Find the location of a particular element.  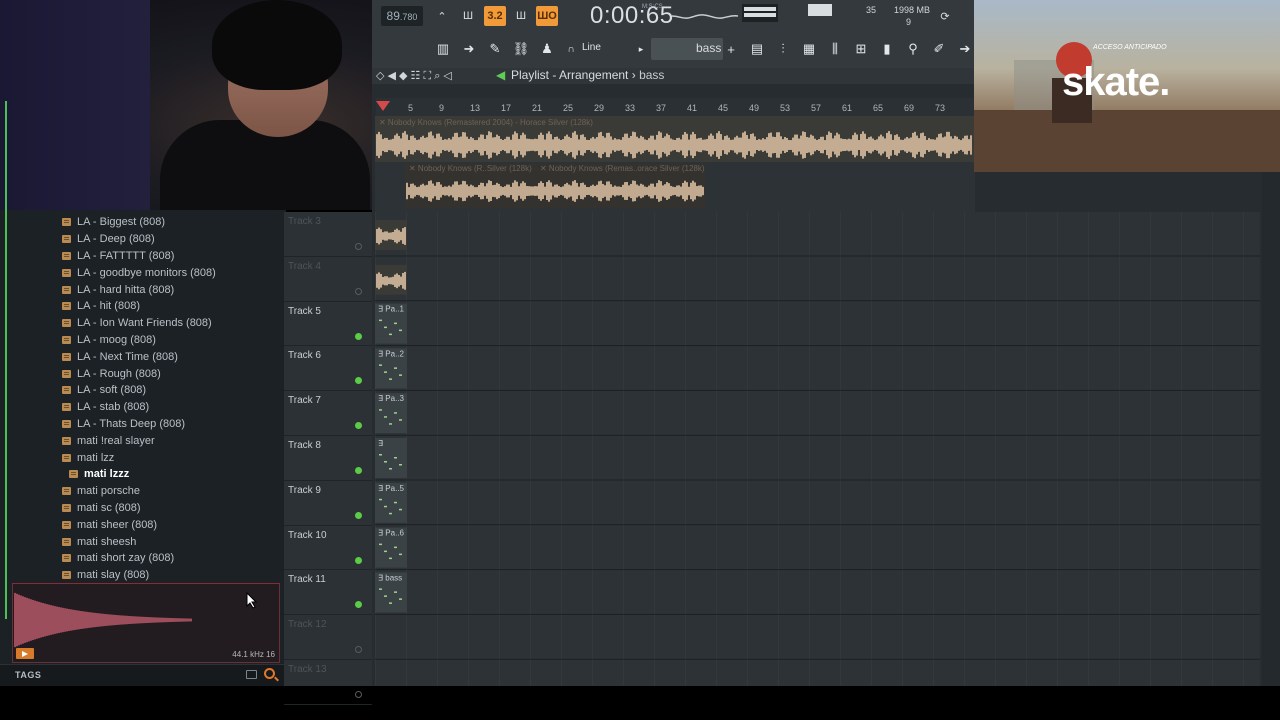

pattern-clip-label: ∃ Pa..1 is located at coordinates (391, 309).